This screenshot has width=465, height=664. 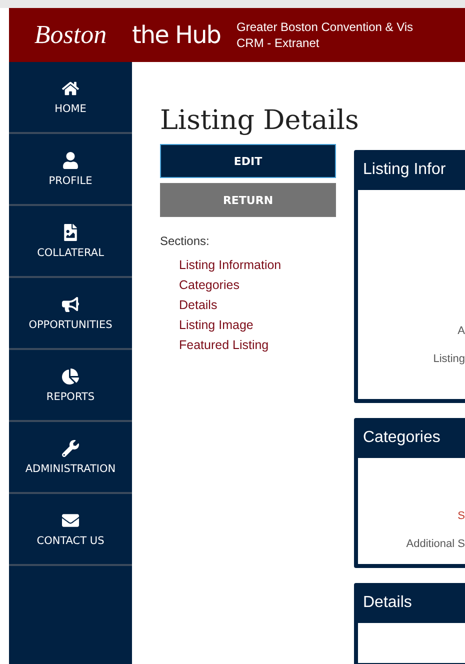 What do you see at coordinates (260, 120) in the screenshot?
I see `page-title: Listing Details` at bounding box center [260, 120].